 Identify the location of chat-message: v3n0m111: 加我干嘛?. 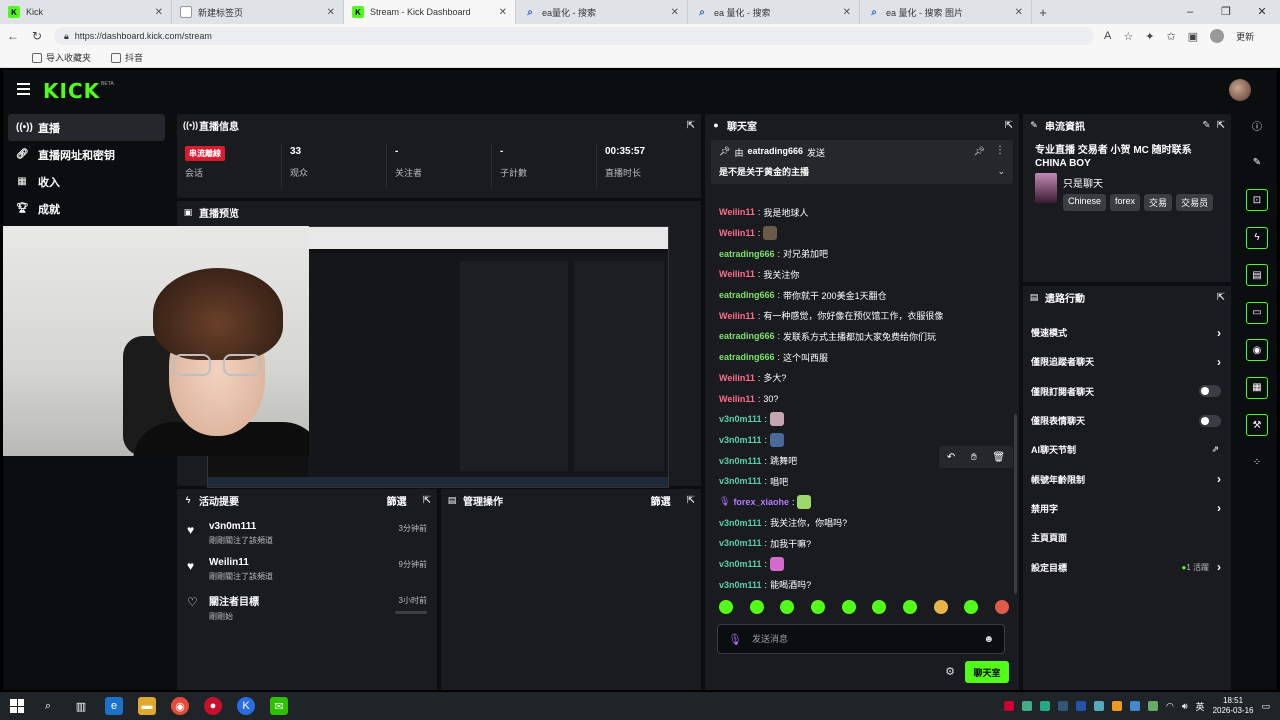
(862, 543).